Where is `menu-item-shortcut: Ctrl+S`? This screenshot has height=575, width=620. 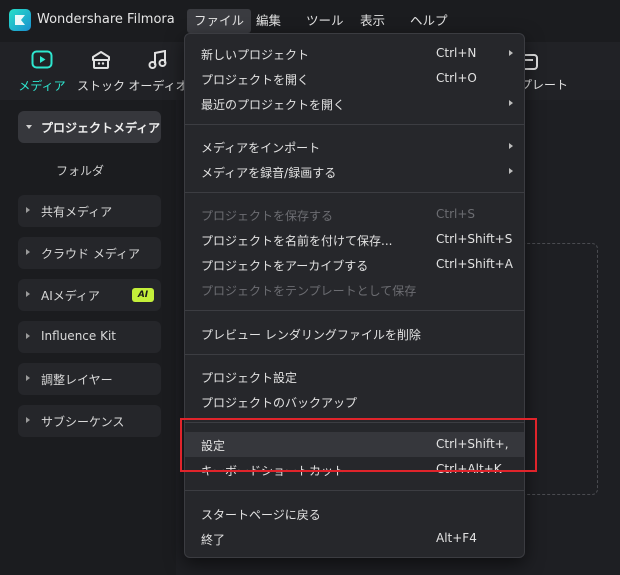 menu-item-shortcut: Ctrl+S is located at coordinates (456, 214).